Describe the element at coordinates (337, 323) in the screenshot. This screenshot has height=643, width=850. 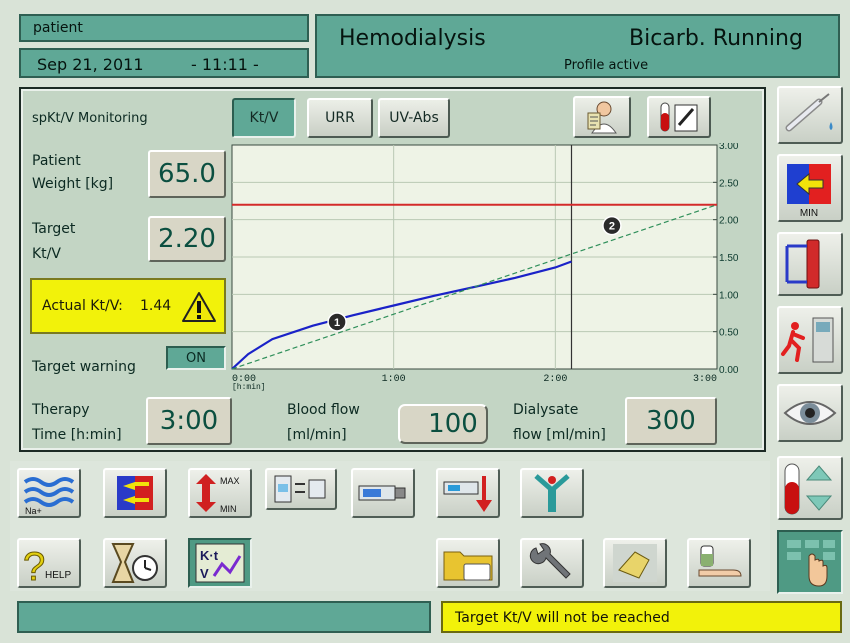
I see `marker-label: 1` at that location.